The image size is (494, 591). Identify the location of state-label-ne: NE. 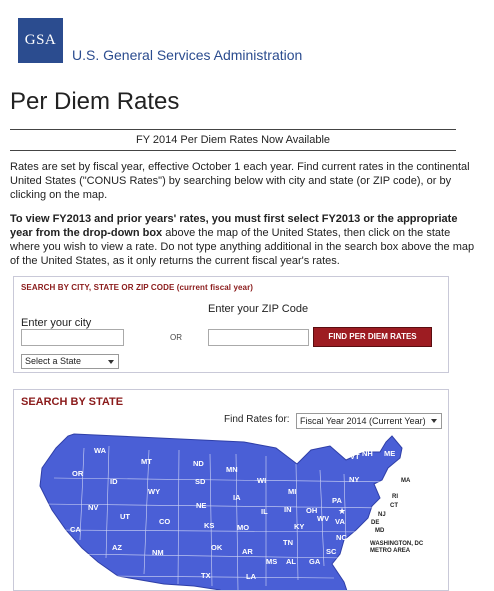
(201, 505).